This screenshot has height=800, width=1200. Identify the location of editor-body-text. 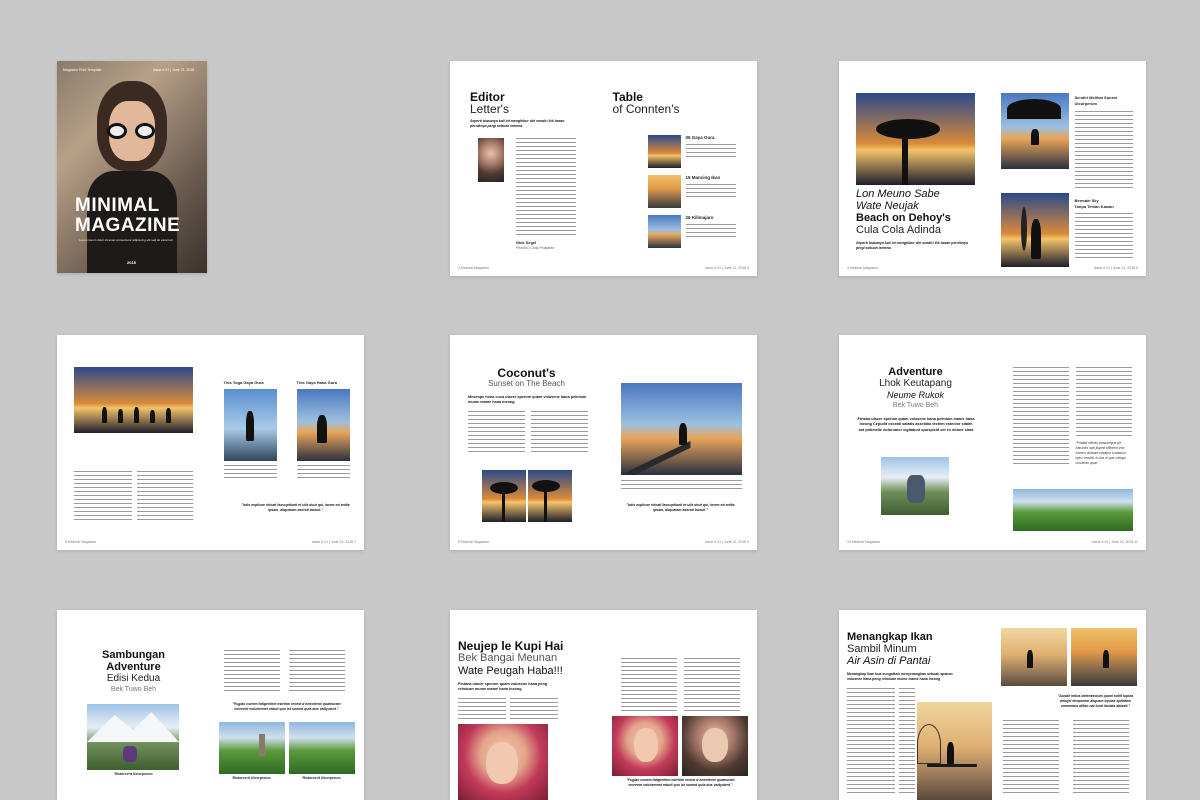
(546, 188).